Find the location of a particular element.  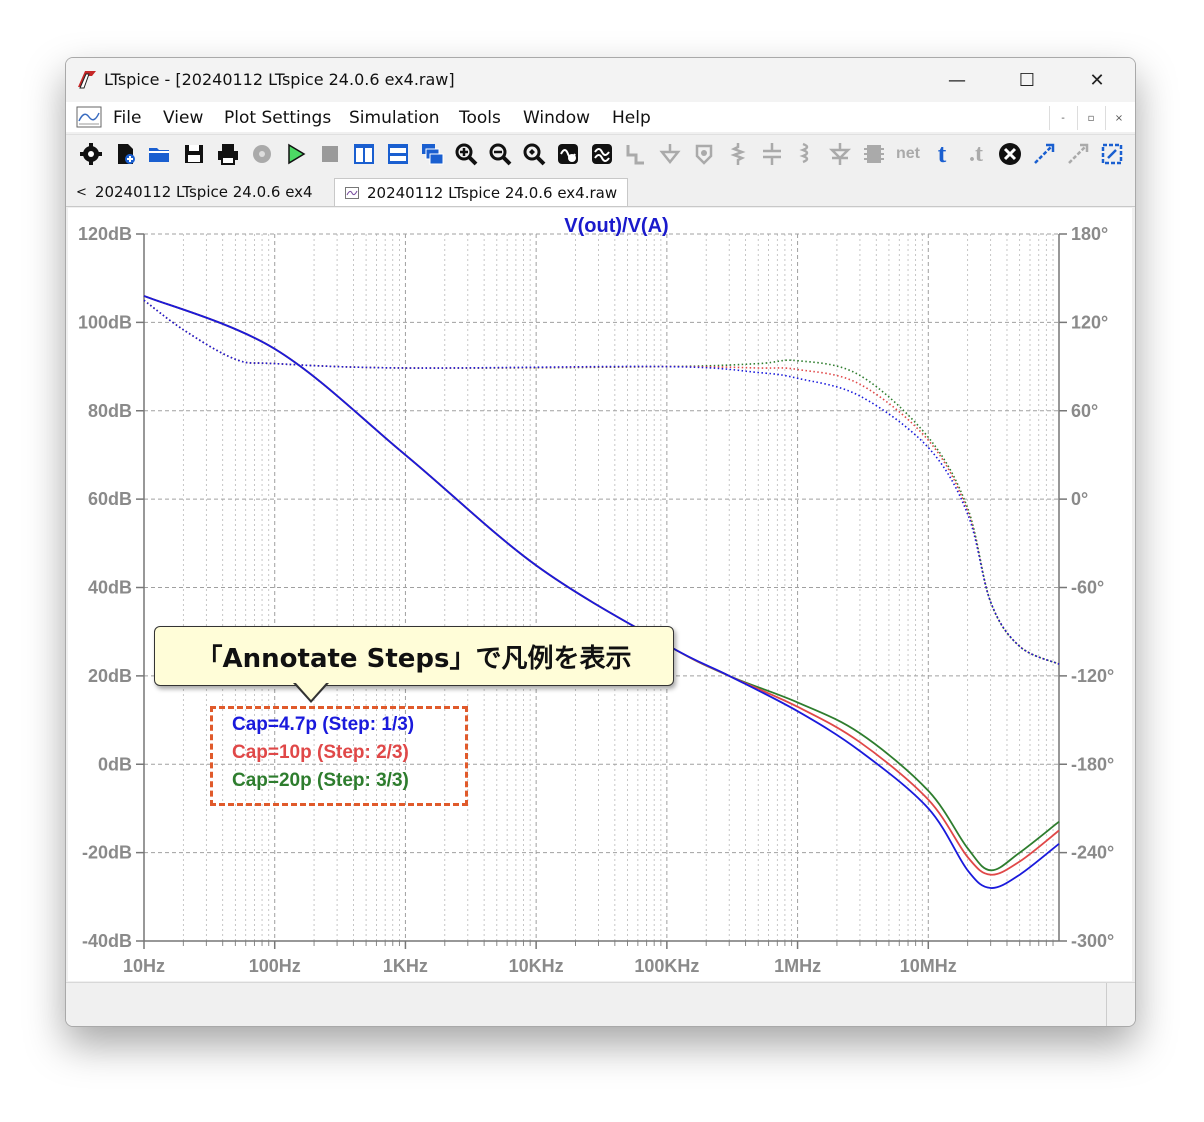

mdi-restore-button: ▫ is located at coordinates (1090, 118).